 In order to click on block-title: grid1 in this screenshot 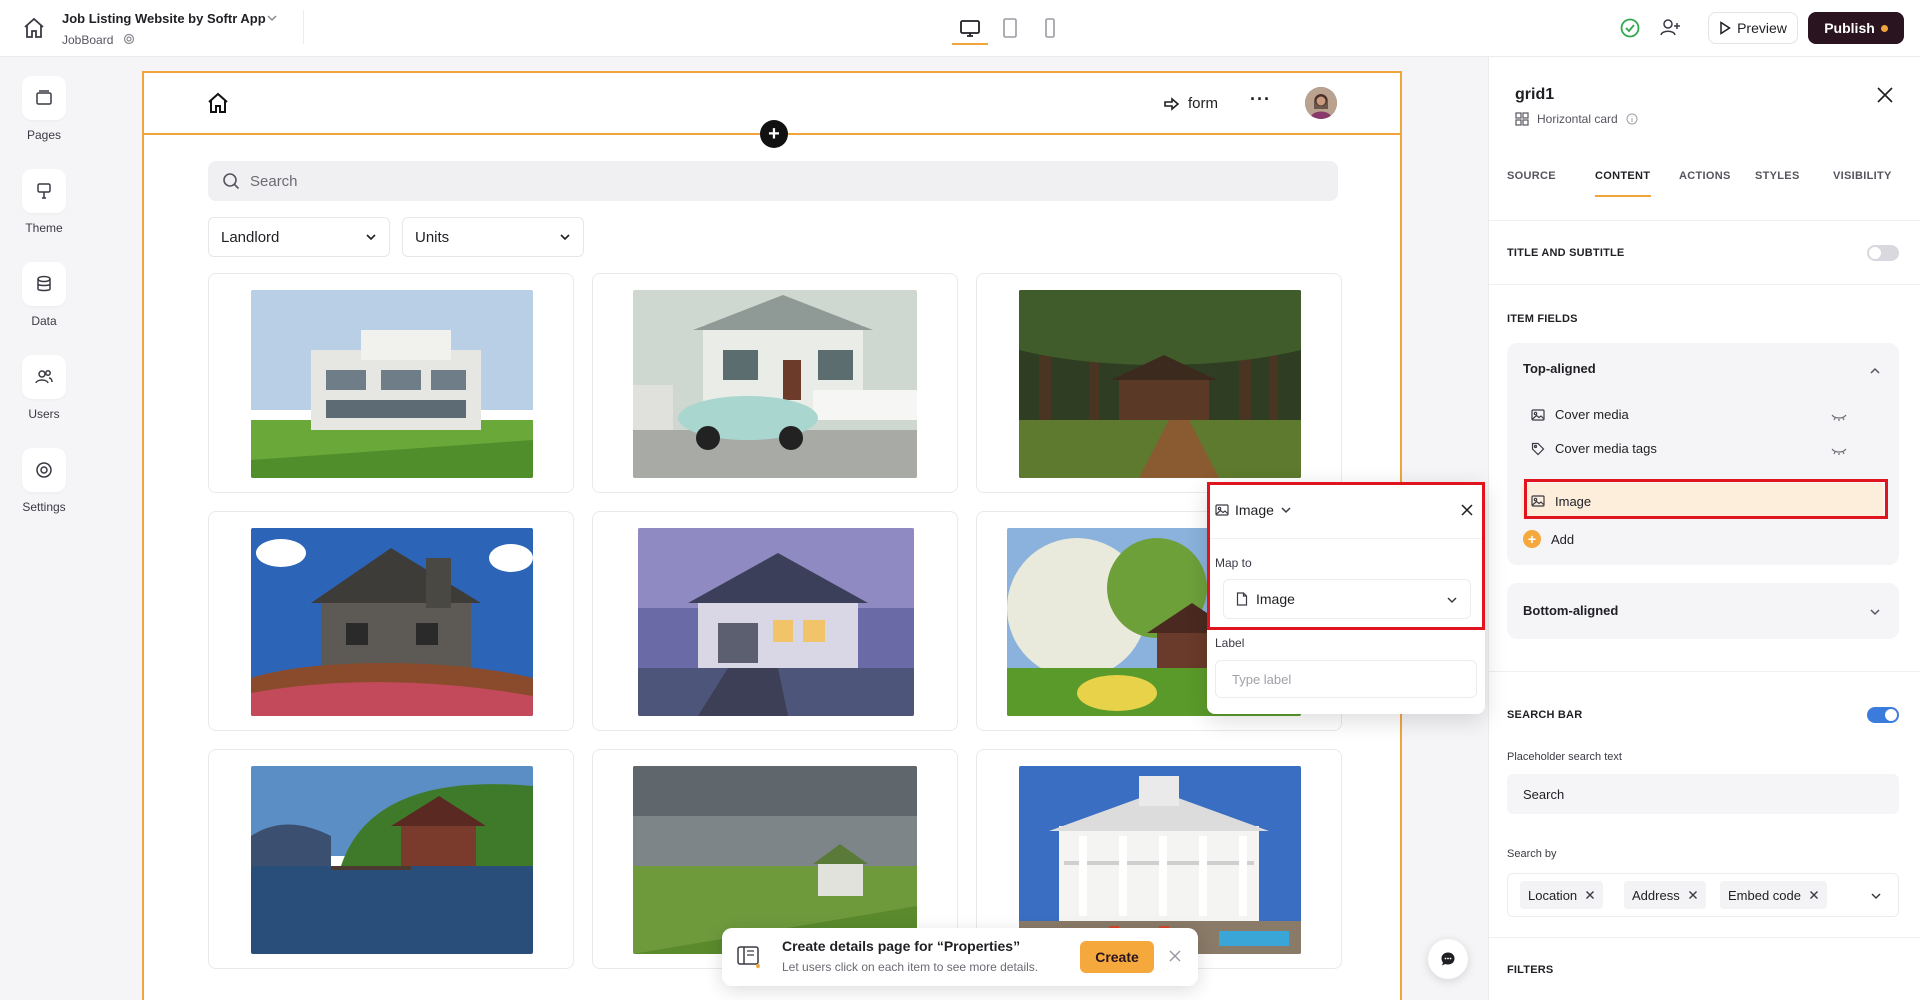, I will do `click(1534, 95)`.